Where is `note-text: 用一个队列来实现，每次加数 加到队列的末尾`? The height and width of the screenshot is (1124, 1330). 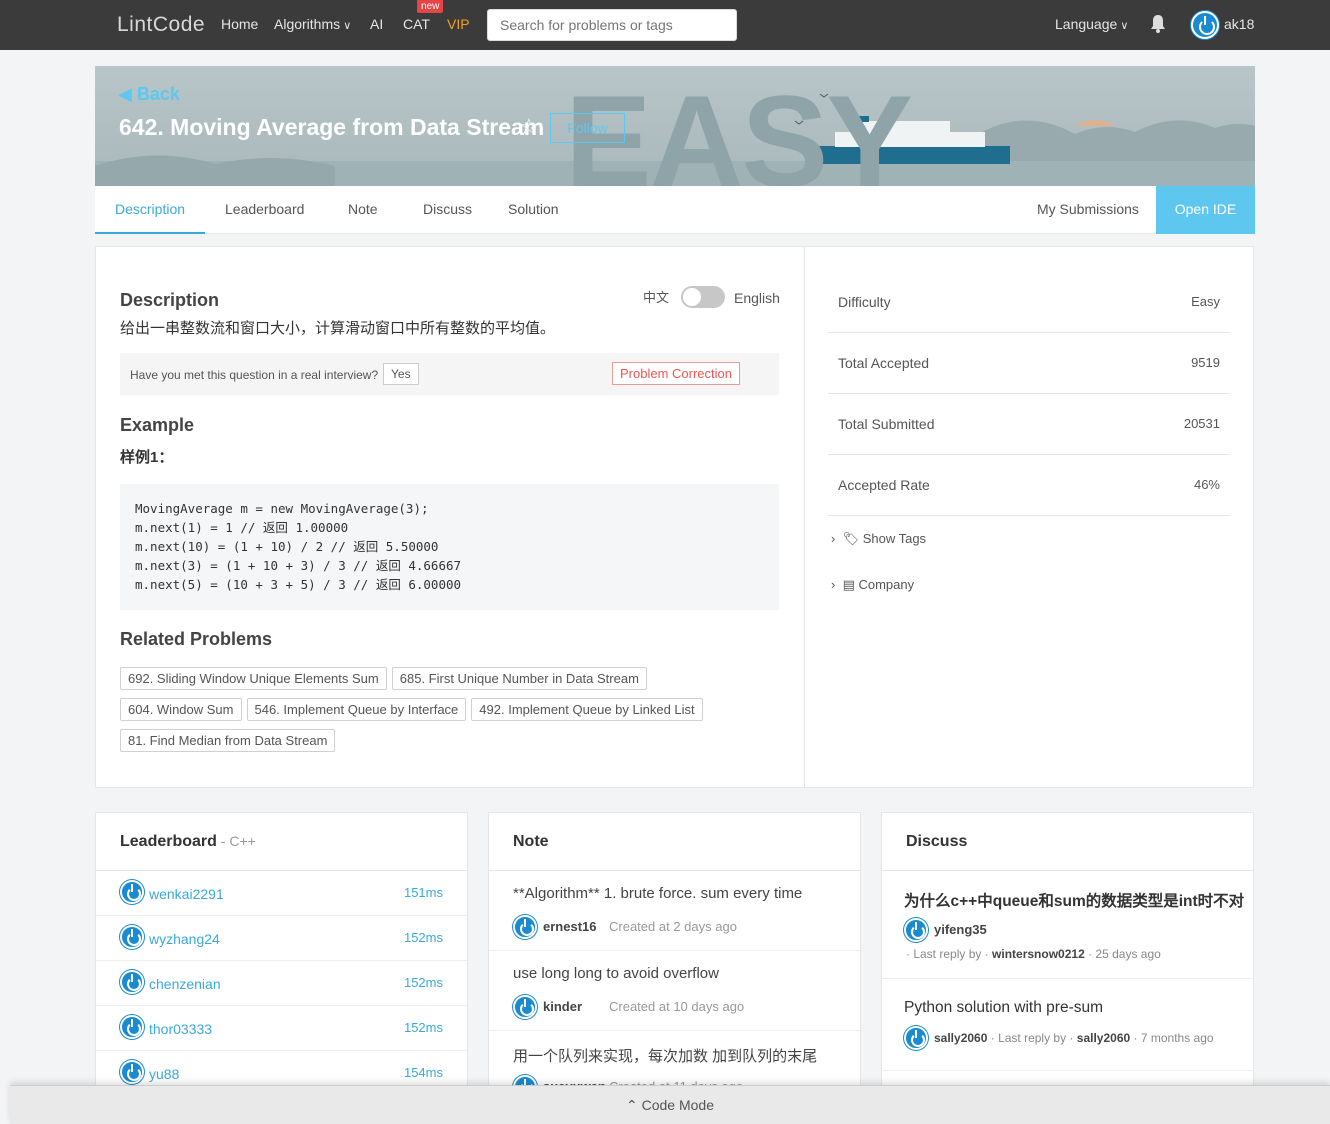
note-text: 用一个队列来实现，每次加数 加到队列的末尾 is located at coordinates (678, 1055).